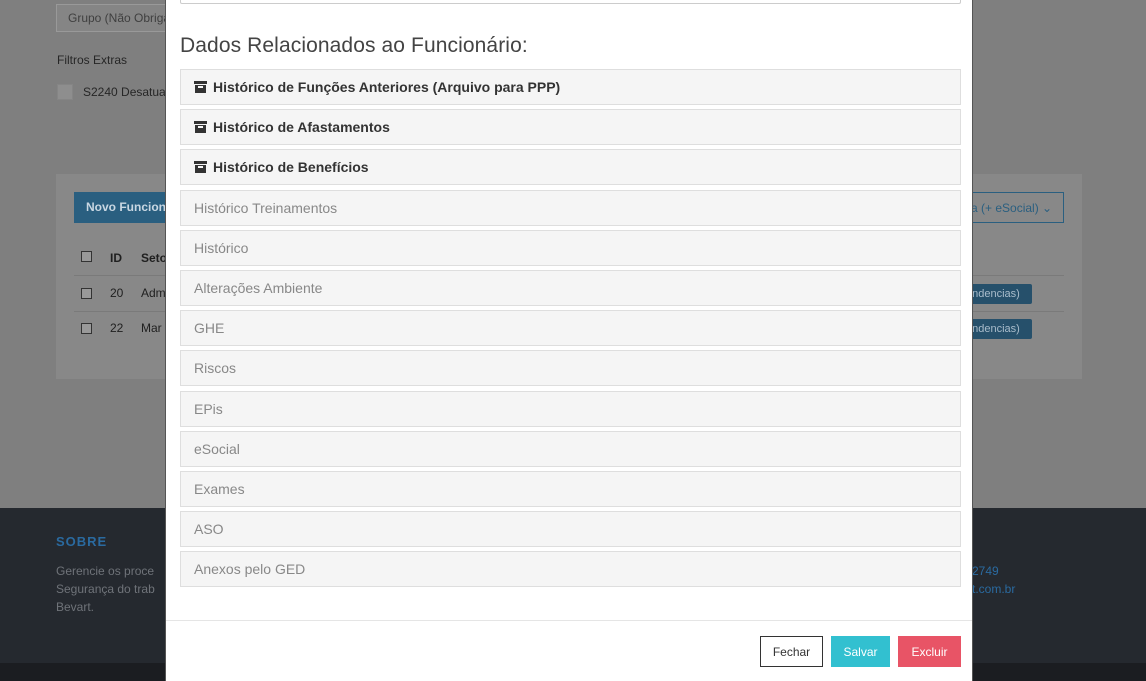 The width and height of the screenshot is (1146, 681). Describe the element at coordinates (92, 60) in the screenshot. I see `extra-filters-label: Filtros Extras` at that location.